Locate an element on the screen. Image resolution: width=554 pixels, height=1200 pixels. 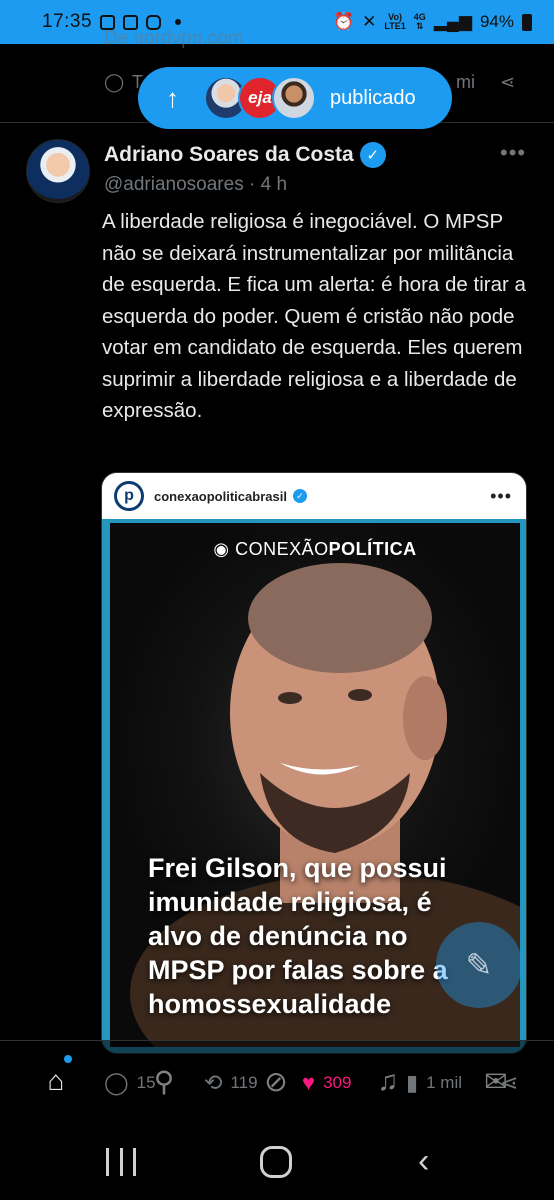
back-button: ‹ is located at coordinates (423, 1161).